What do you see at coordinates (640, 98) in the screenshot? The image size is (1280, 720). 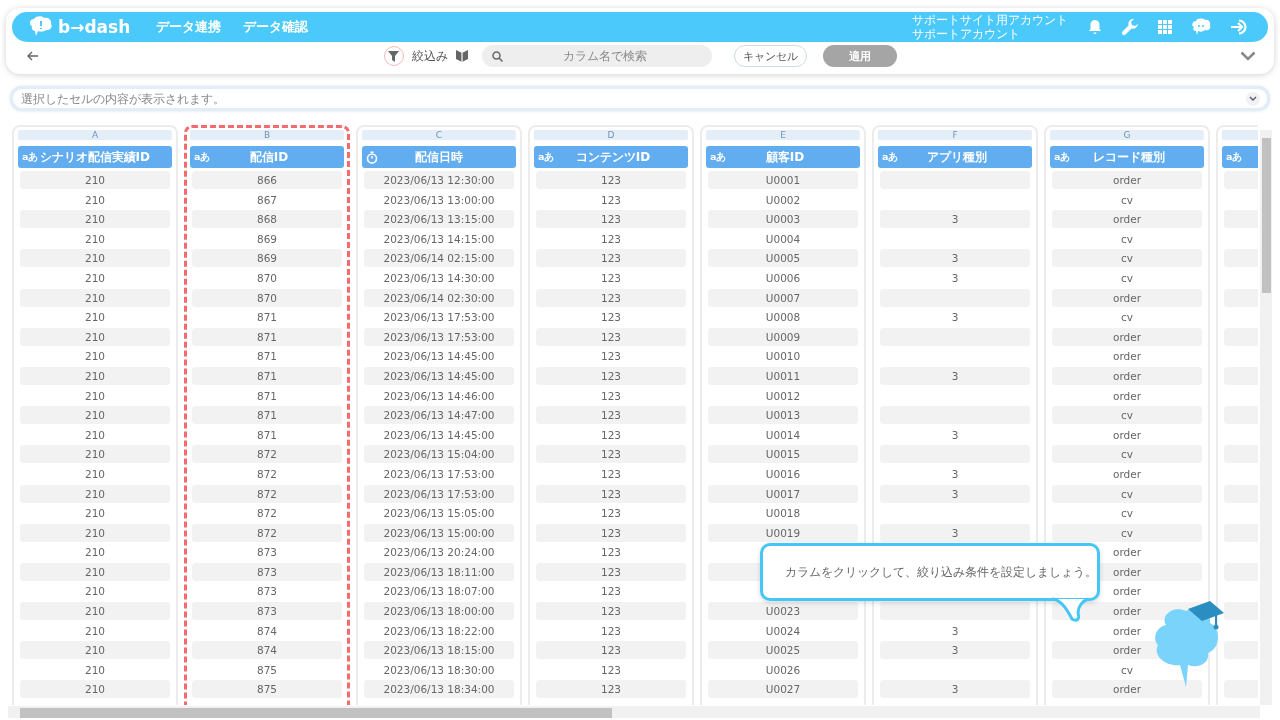 I see `cell-content-field: 選択したセルの内容が表示されます。` at bounding box center [640, 98].